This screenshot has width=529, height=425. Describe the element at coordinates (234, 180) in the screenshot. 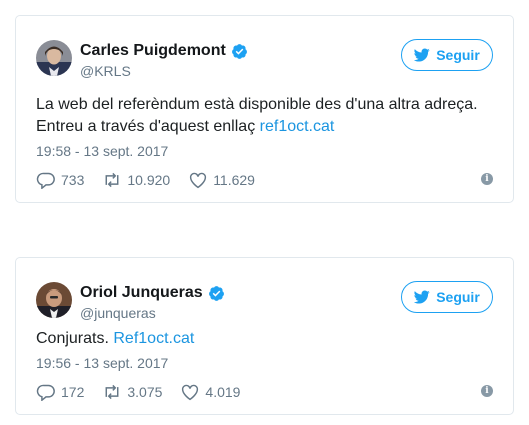

I see `like-count: 11.629` at that location.